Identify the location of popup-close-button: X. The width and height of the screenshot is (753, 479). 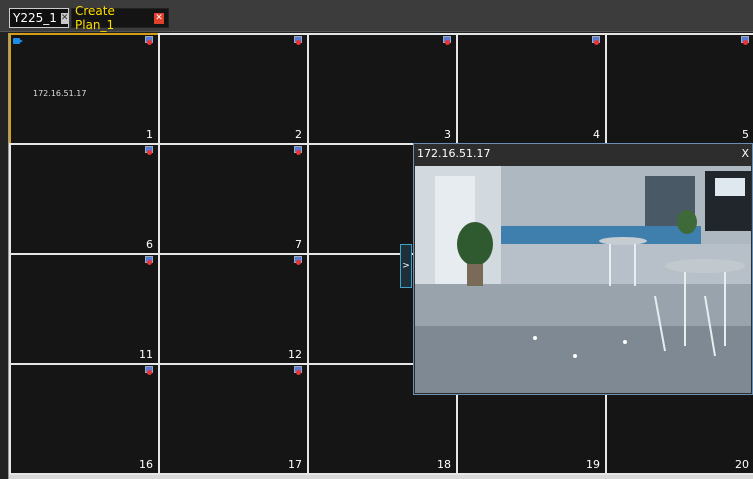
(745, 153).